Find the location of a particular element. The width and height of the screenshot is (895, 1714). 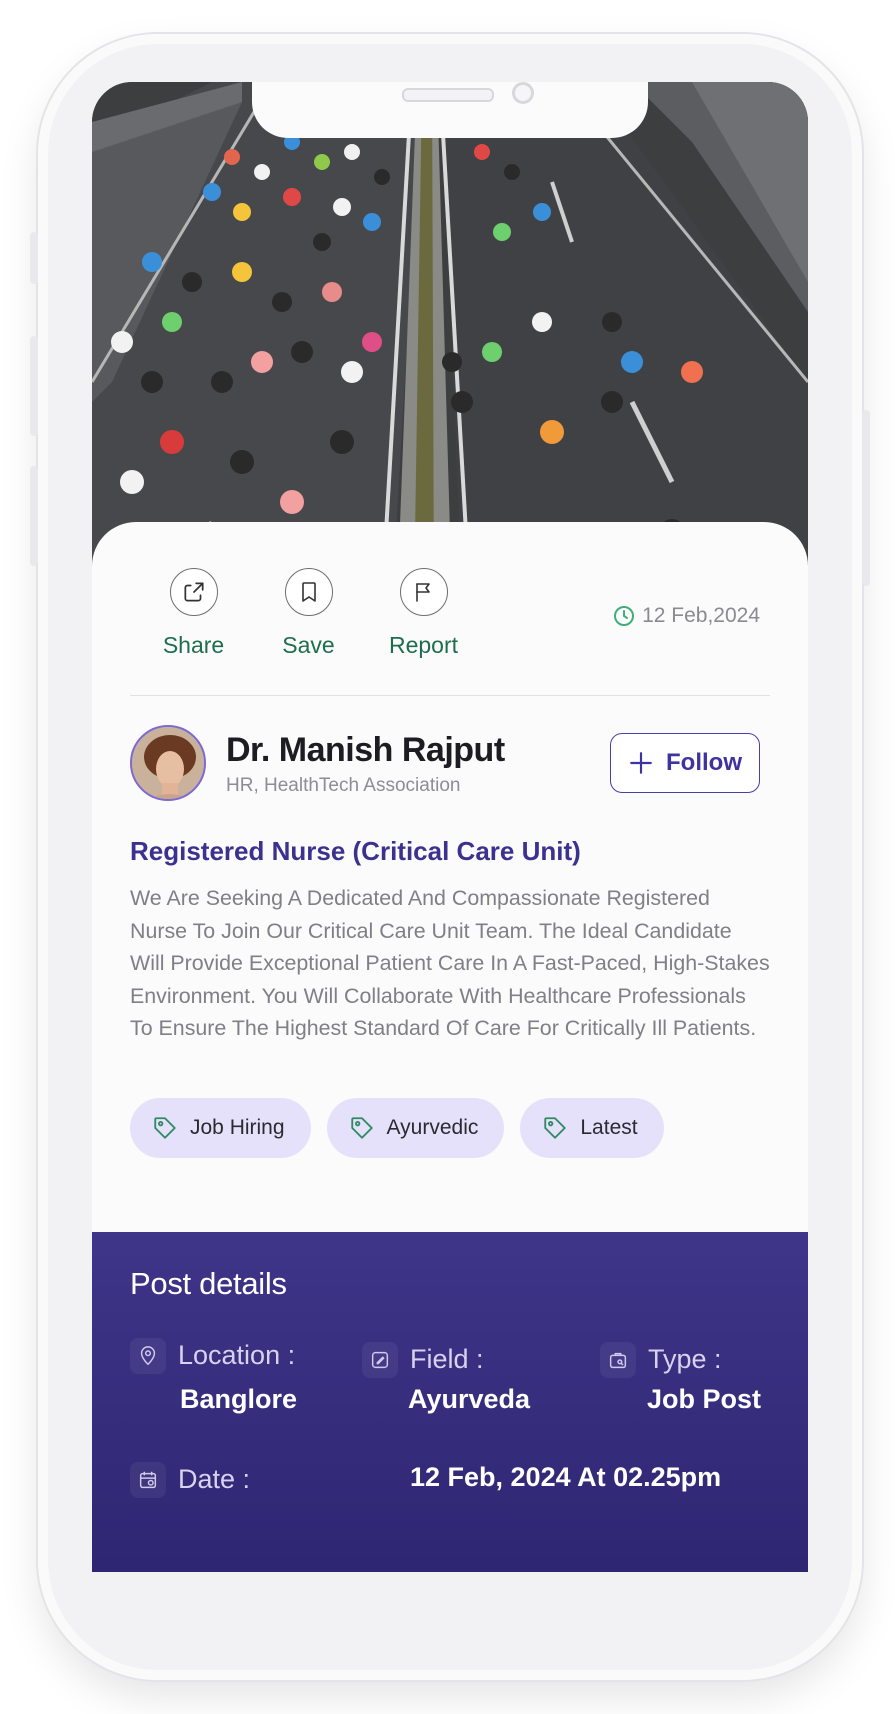

tag-label: Latest is located at coordinates (609, 1127).